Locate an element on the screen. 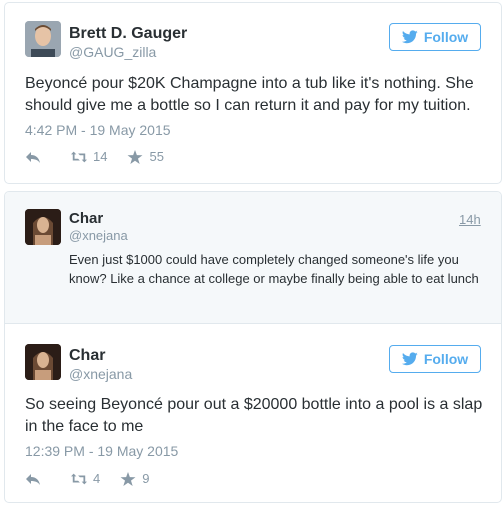  relative-time-link: 14h is located at coordinates (470, 219).